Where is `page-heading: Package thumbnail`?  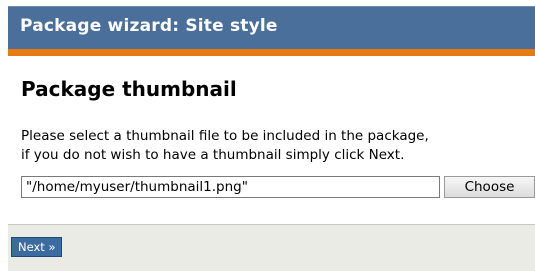 page-heading: Package thumbnail is located at coordinates (129, 89).